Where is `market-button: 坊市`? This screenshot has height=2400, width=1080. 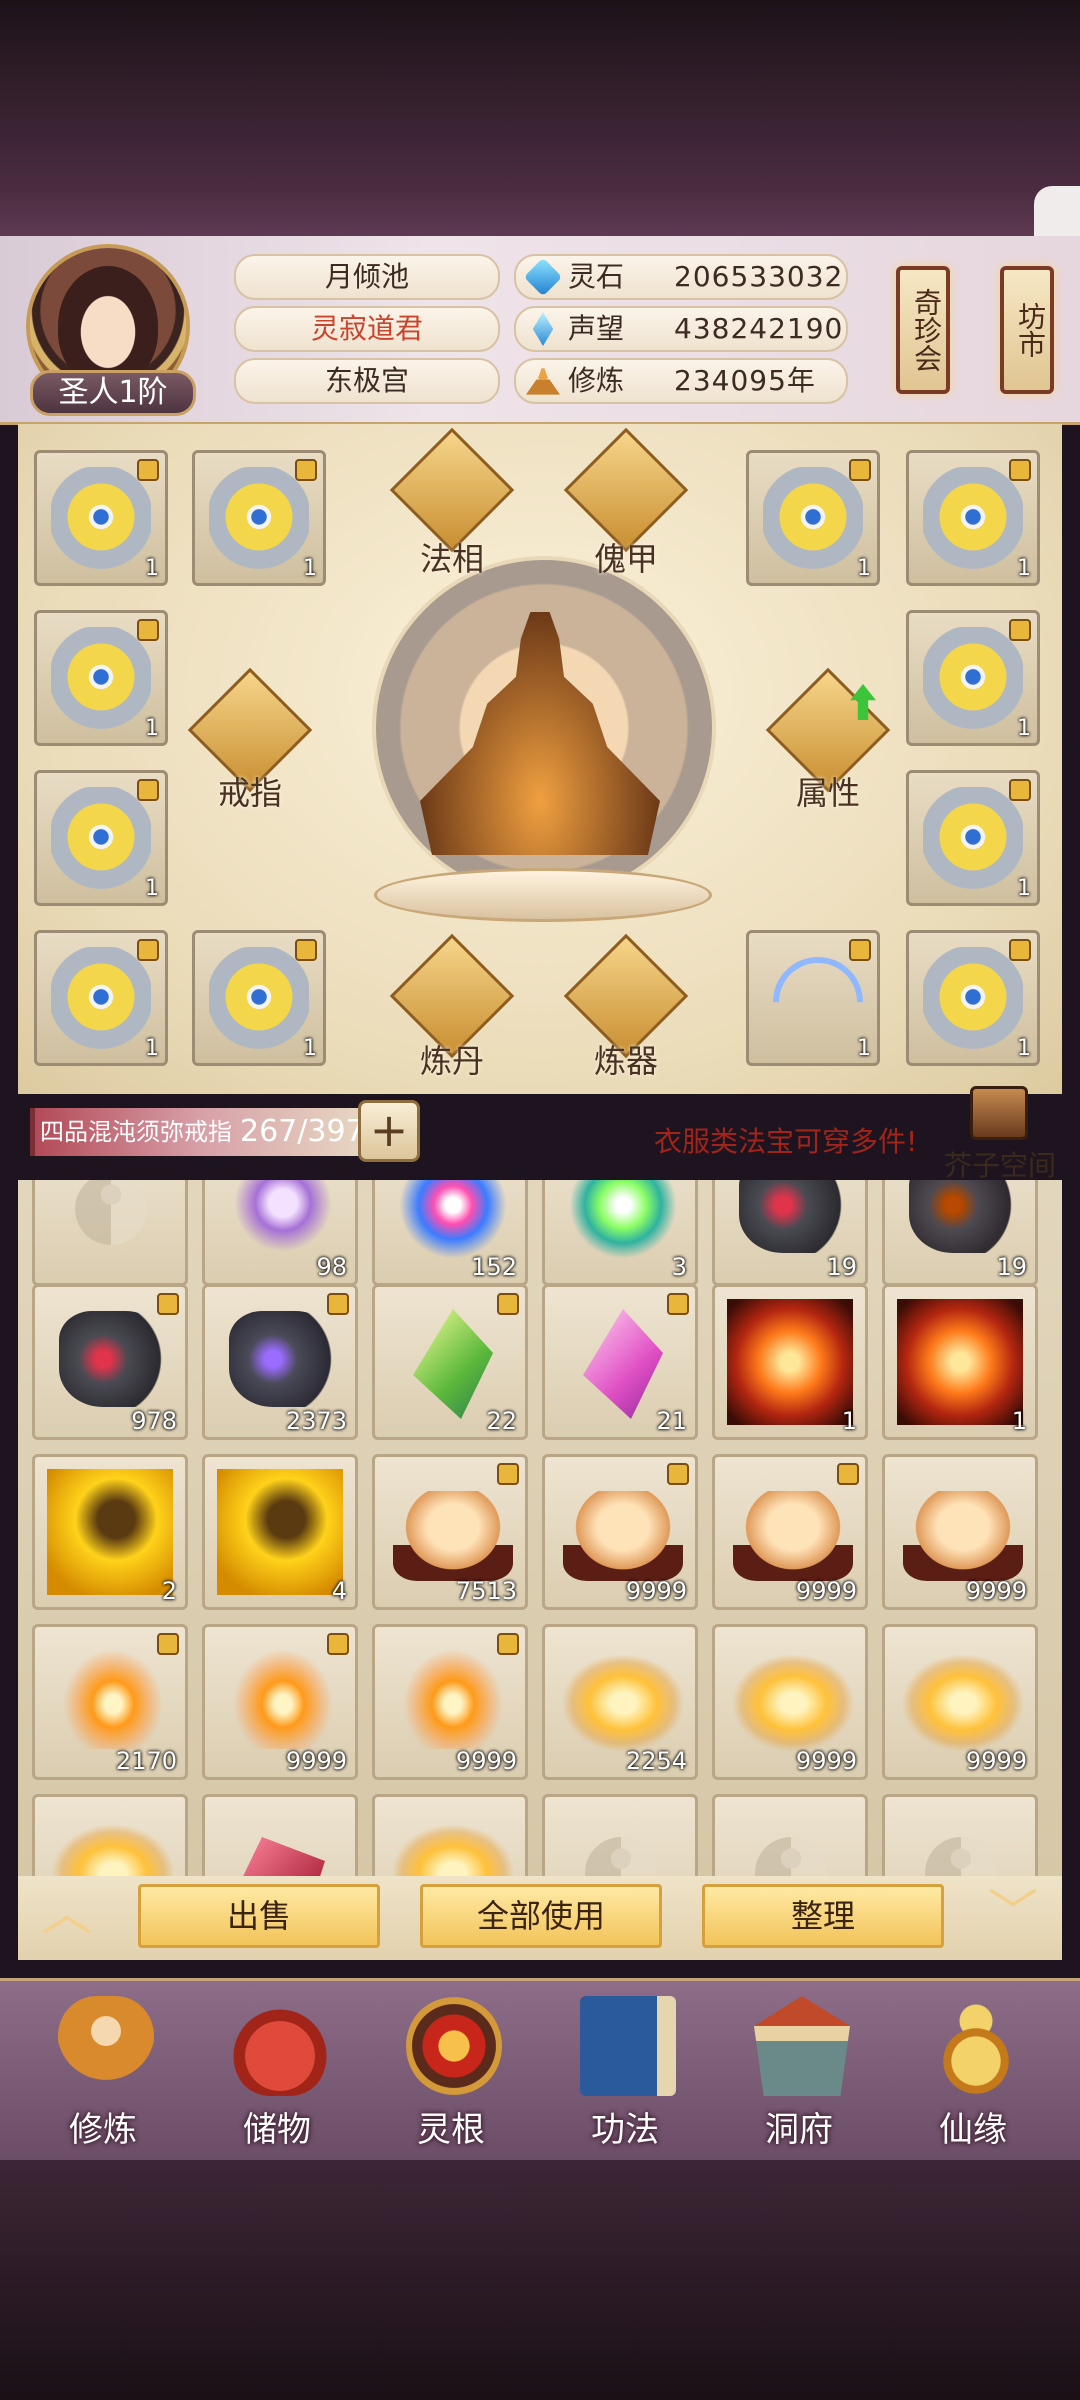 market-button: 坊市 is located at coordinates (1027, 330).